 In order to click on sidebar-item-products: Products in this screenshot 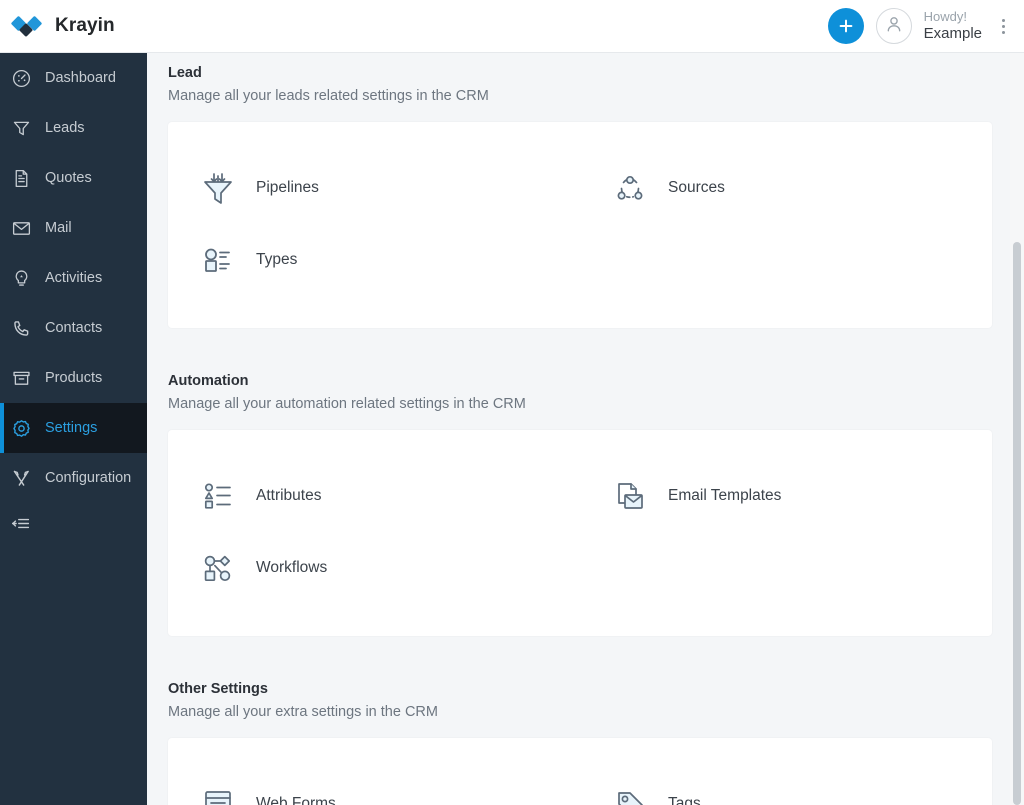, I will do `click(73, 378)`.